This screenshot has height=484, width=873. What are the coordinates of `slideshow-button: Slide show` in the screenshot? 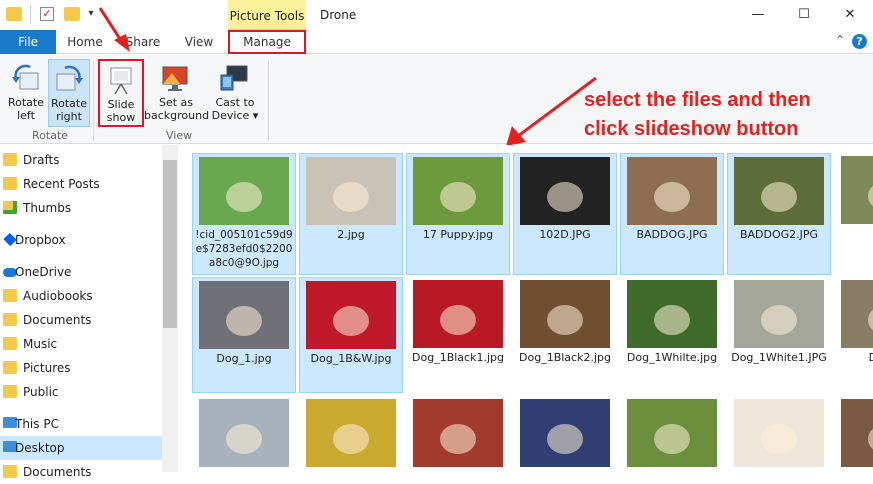 It's located at (121, 93).